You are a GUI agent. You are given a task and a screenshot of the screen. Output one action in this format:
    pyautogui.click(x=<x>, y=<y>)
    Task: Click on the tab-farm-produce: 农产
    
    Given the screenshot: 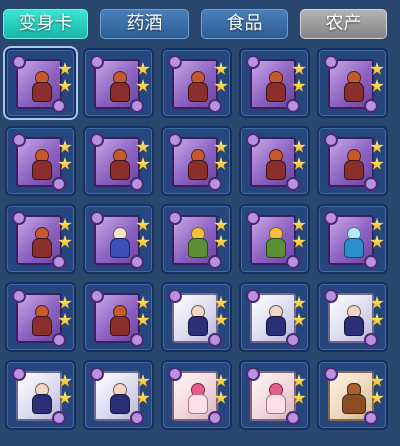 What is the action you would take?
    pyautogui.click(x=343, y=24)
    